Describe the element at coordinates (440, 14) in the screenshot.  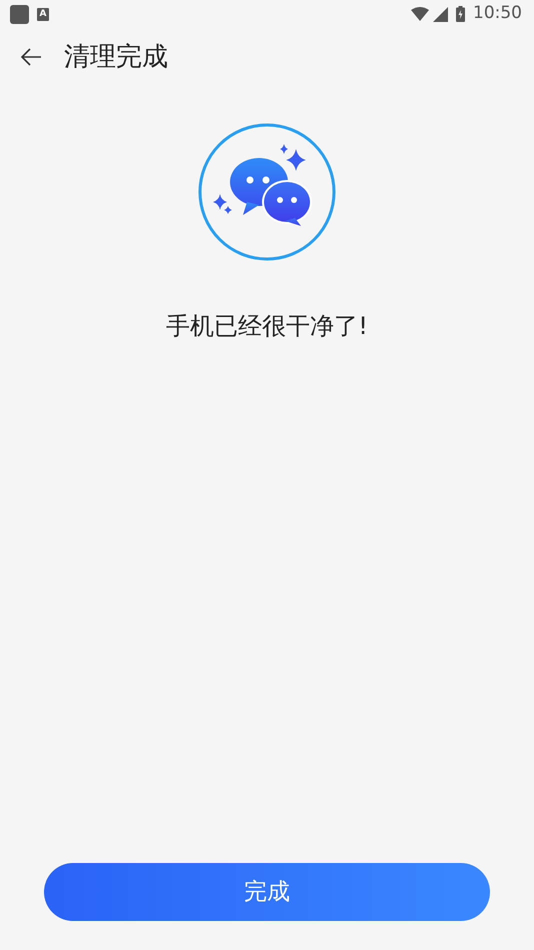
I see `signal-icon` at that location.